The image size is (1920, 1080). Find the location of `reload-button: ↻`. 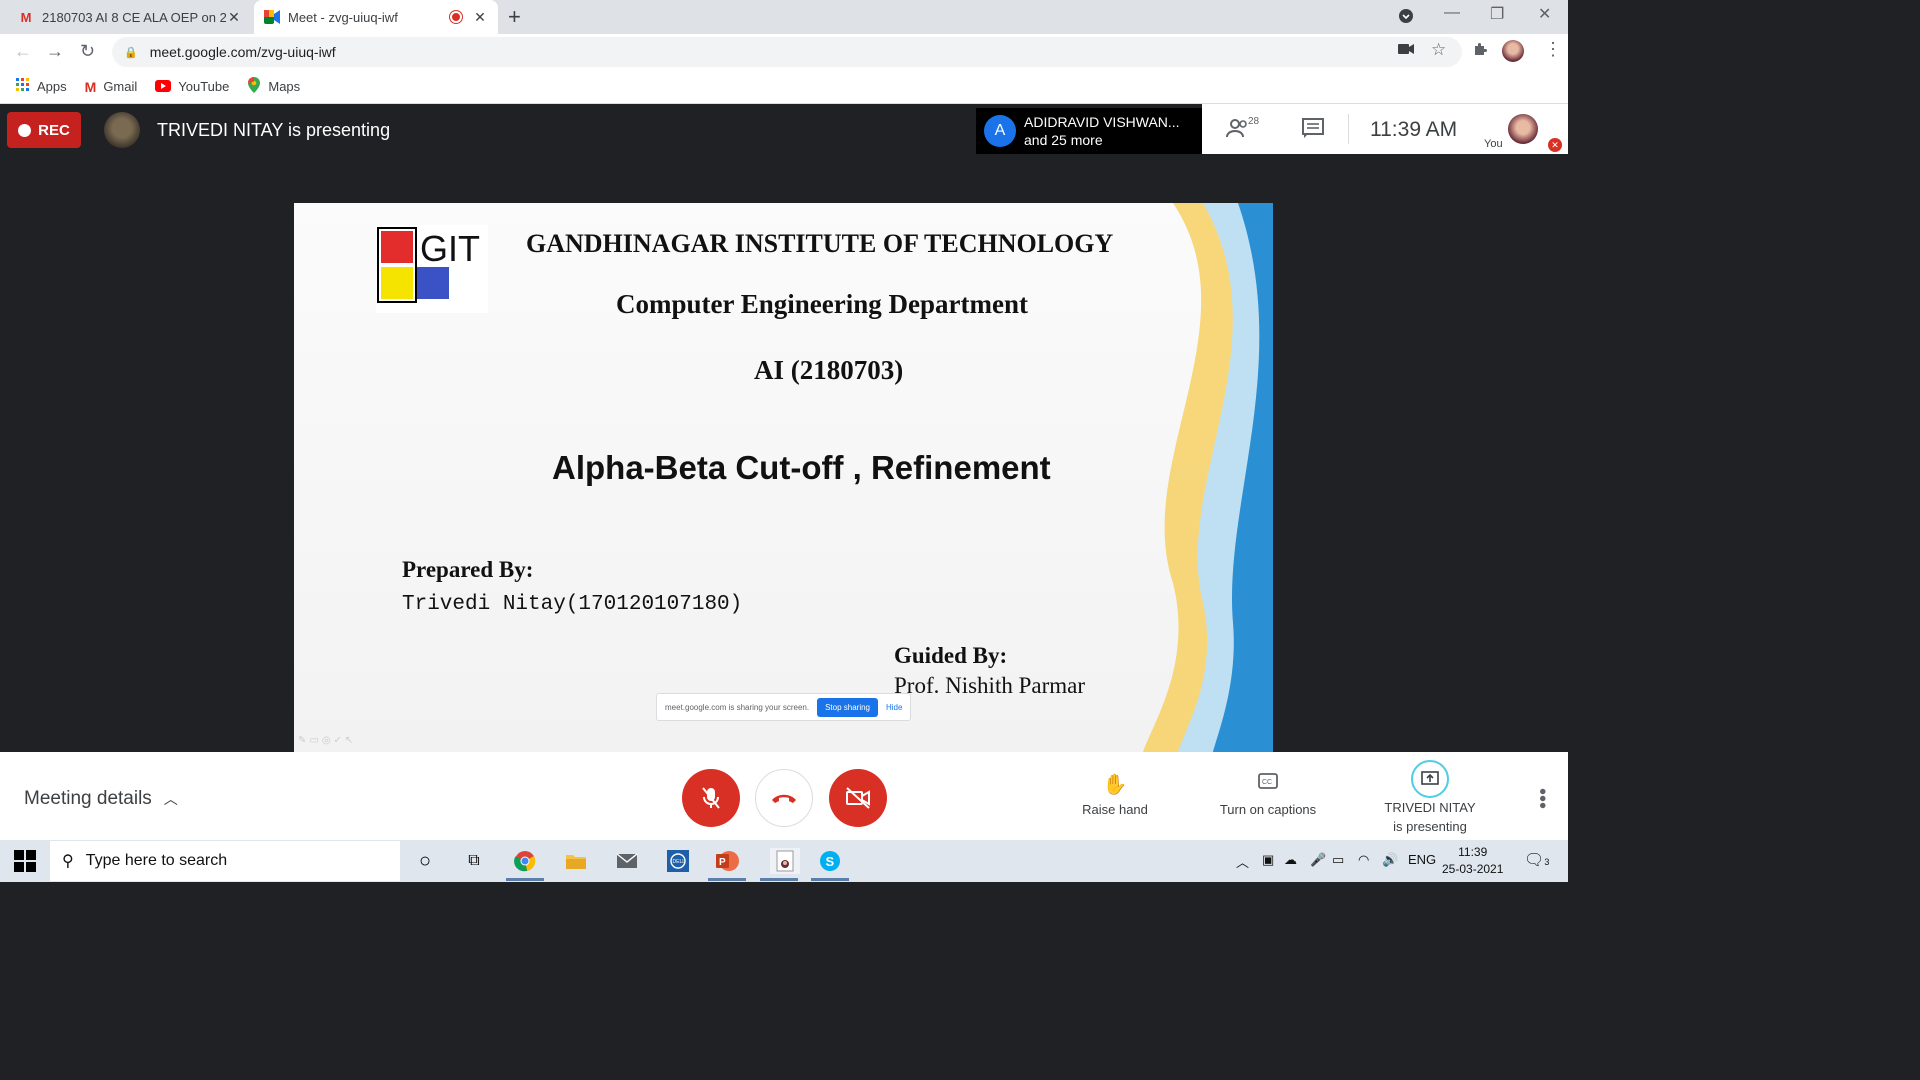

reload-button: ↻ is located at coordinates (87, 51).